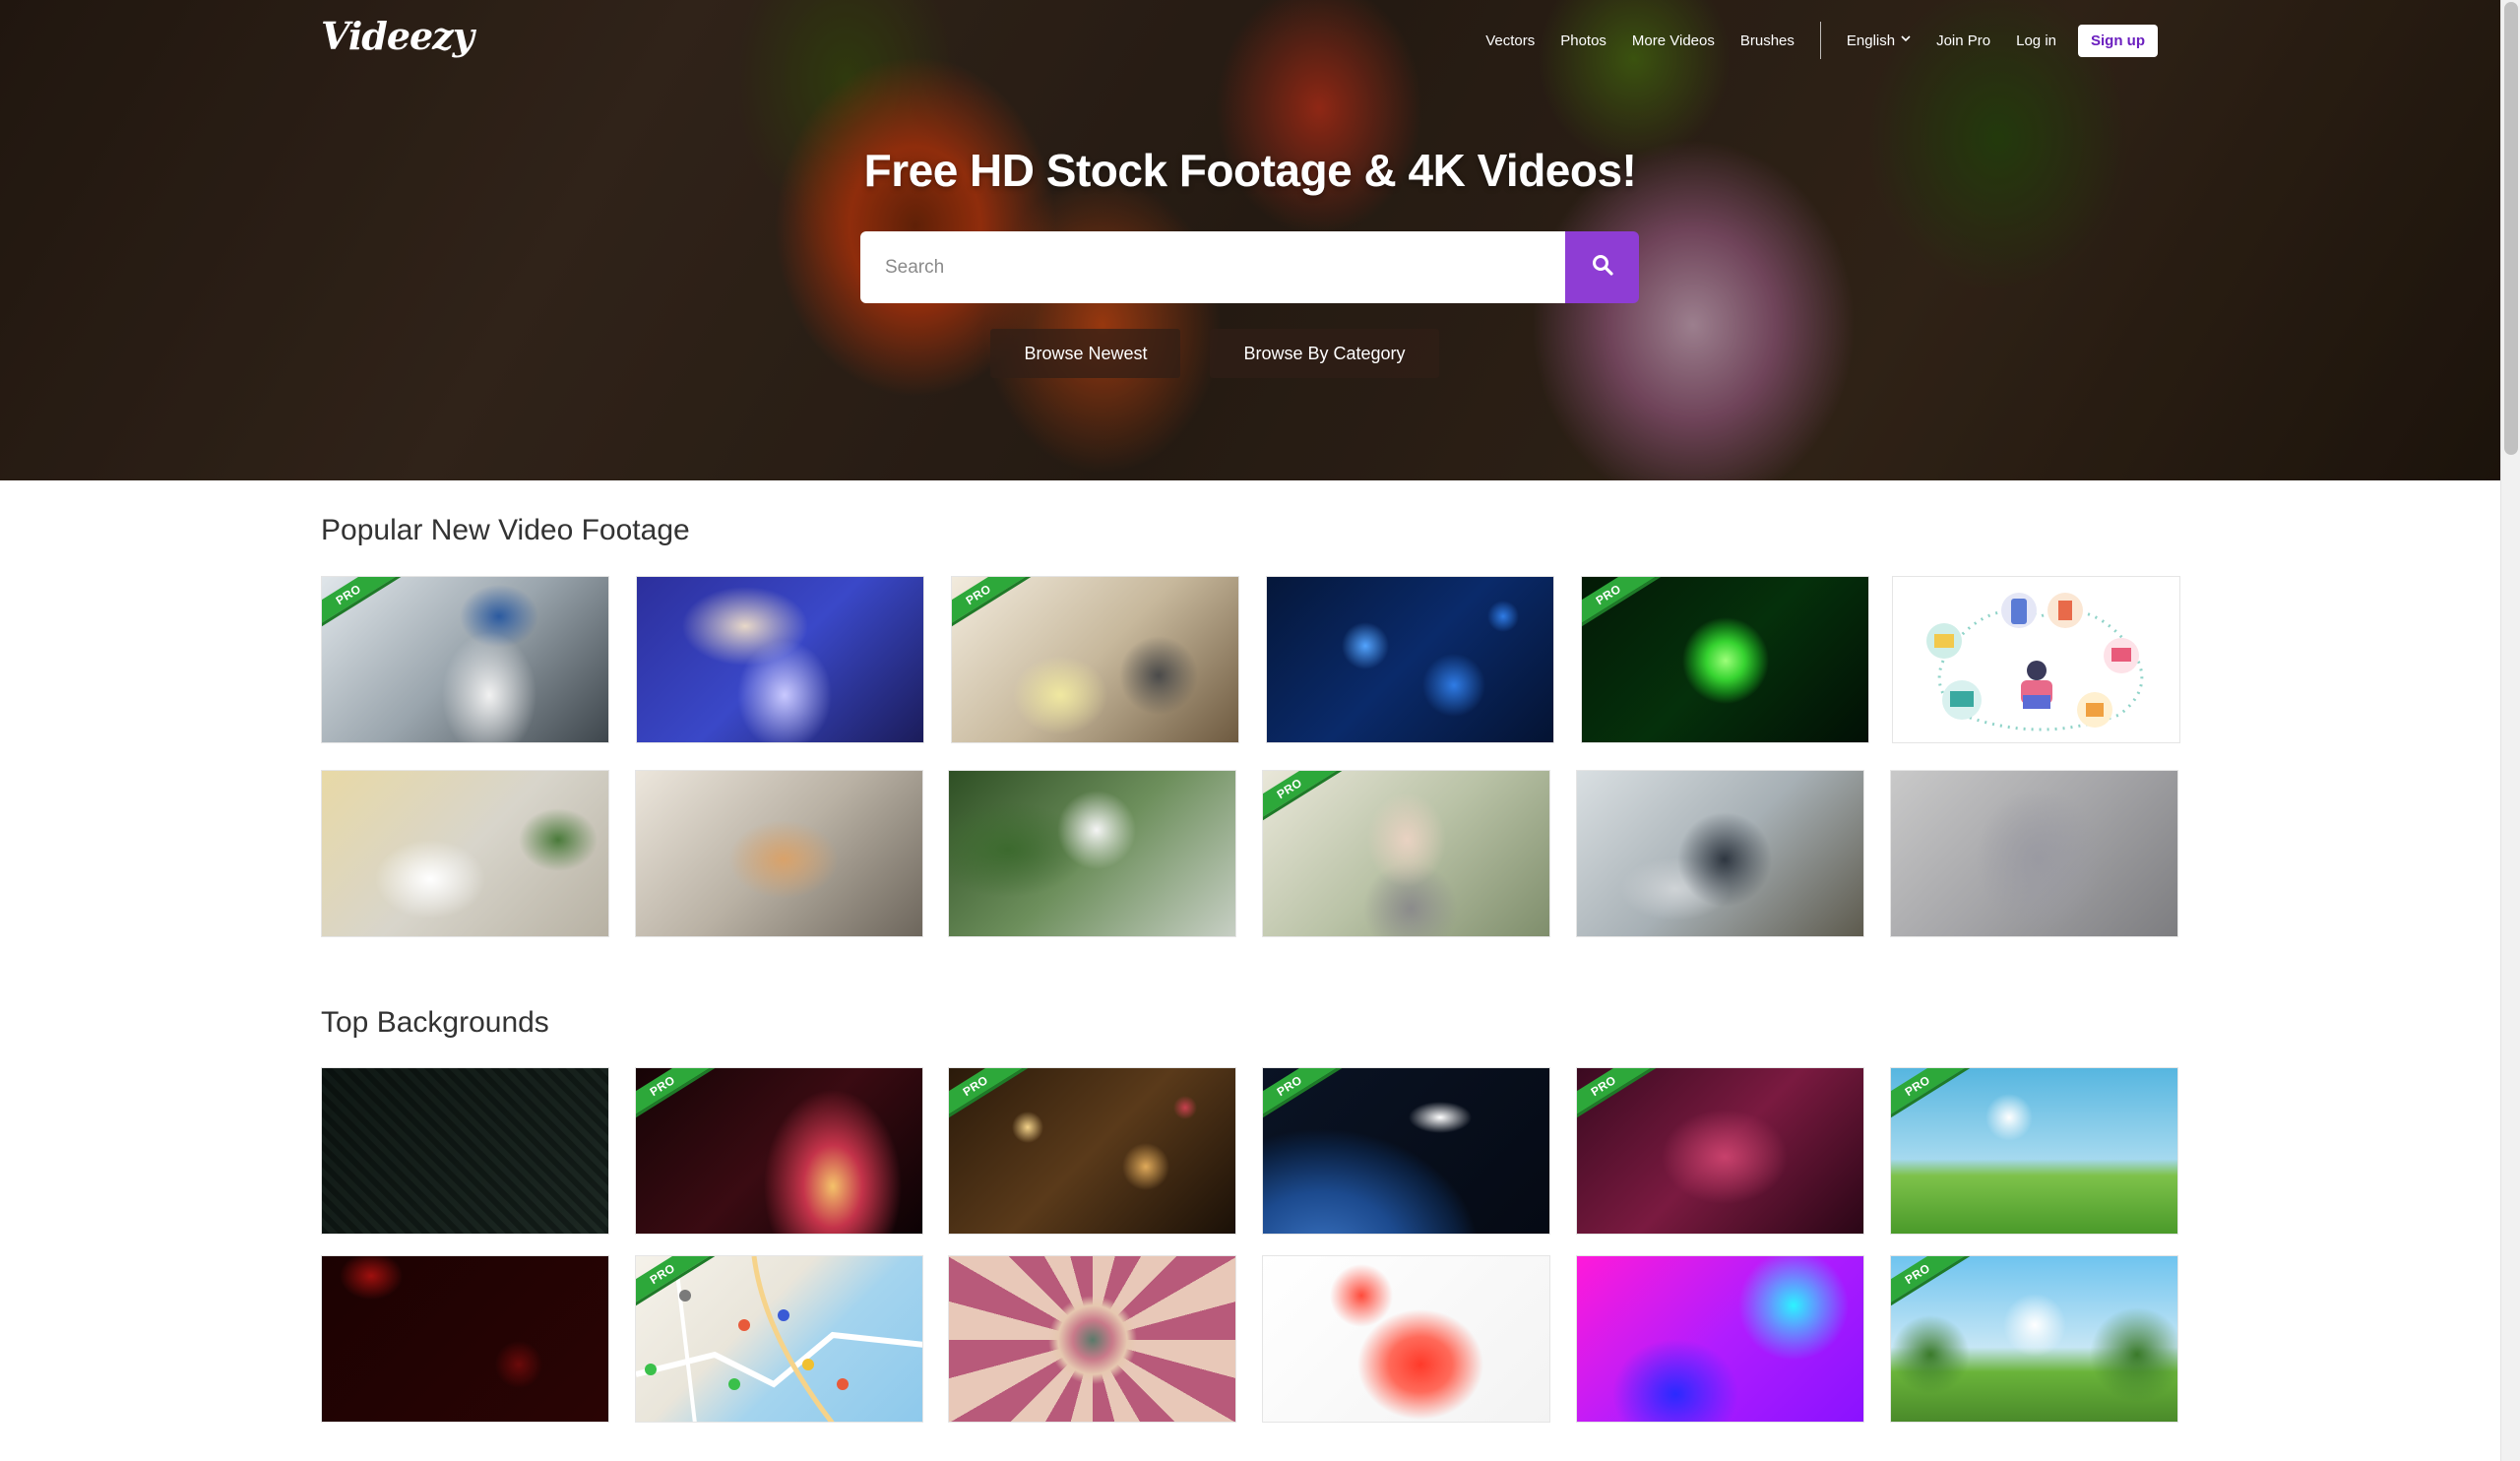  Describe the element at coordinates (1583, 40) in the screenshot. I see `nav-link-photos: Photos` at that location.